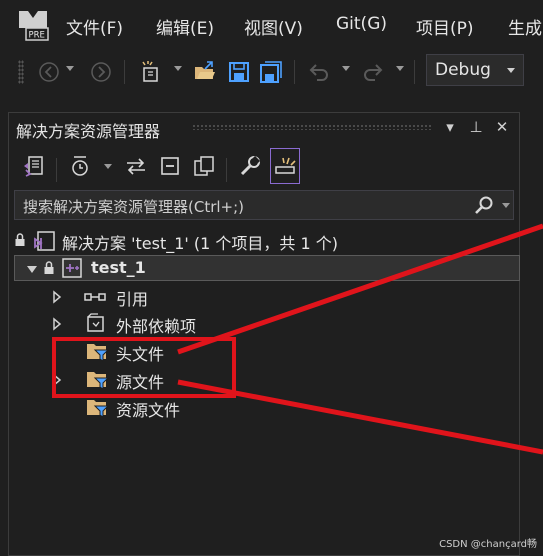 Image resolution: width=543 pixels, height=556 pixels. What do you see at coordinates (488, 544) in the screenshot?
I see `watermark: CSDN @chançard畅` at bounding box center [488, 544].